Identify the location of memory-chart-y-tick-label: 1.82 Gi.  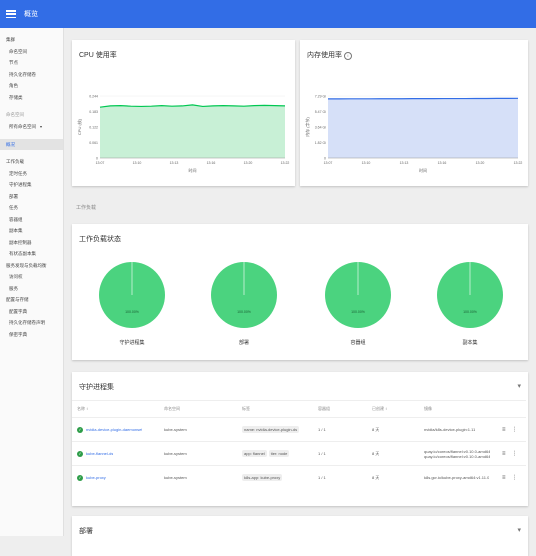
(321, 143).